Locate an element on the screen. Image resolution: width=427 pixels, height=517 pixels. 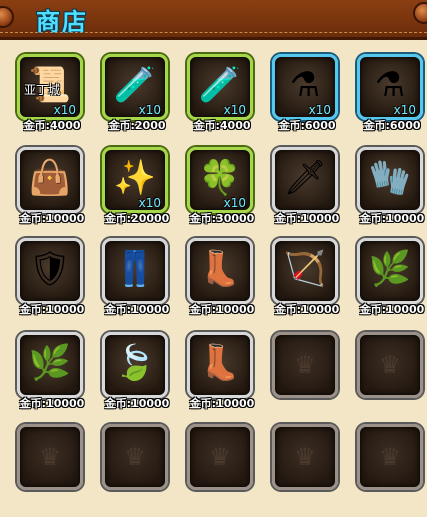
item-slot-frame: 📜 亚丁城 x10 is located at coordinates (50, 87).